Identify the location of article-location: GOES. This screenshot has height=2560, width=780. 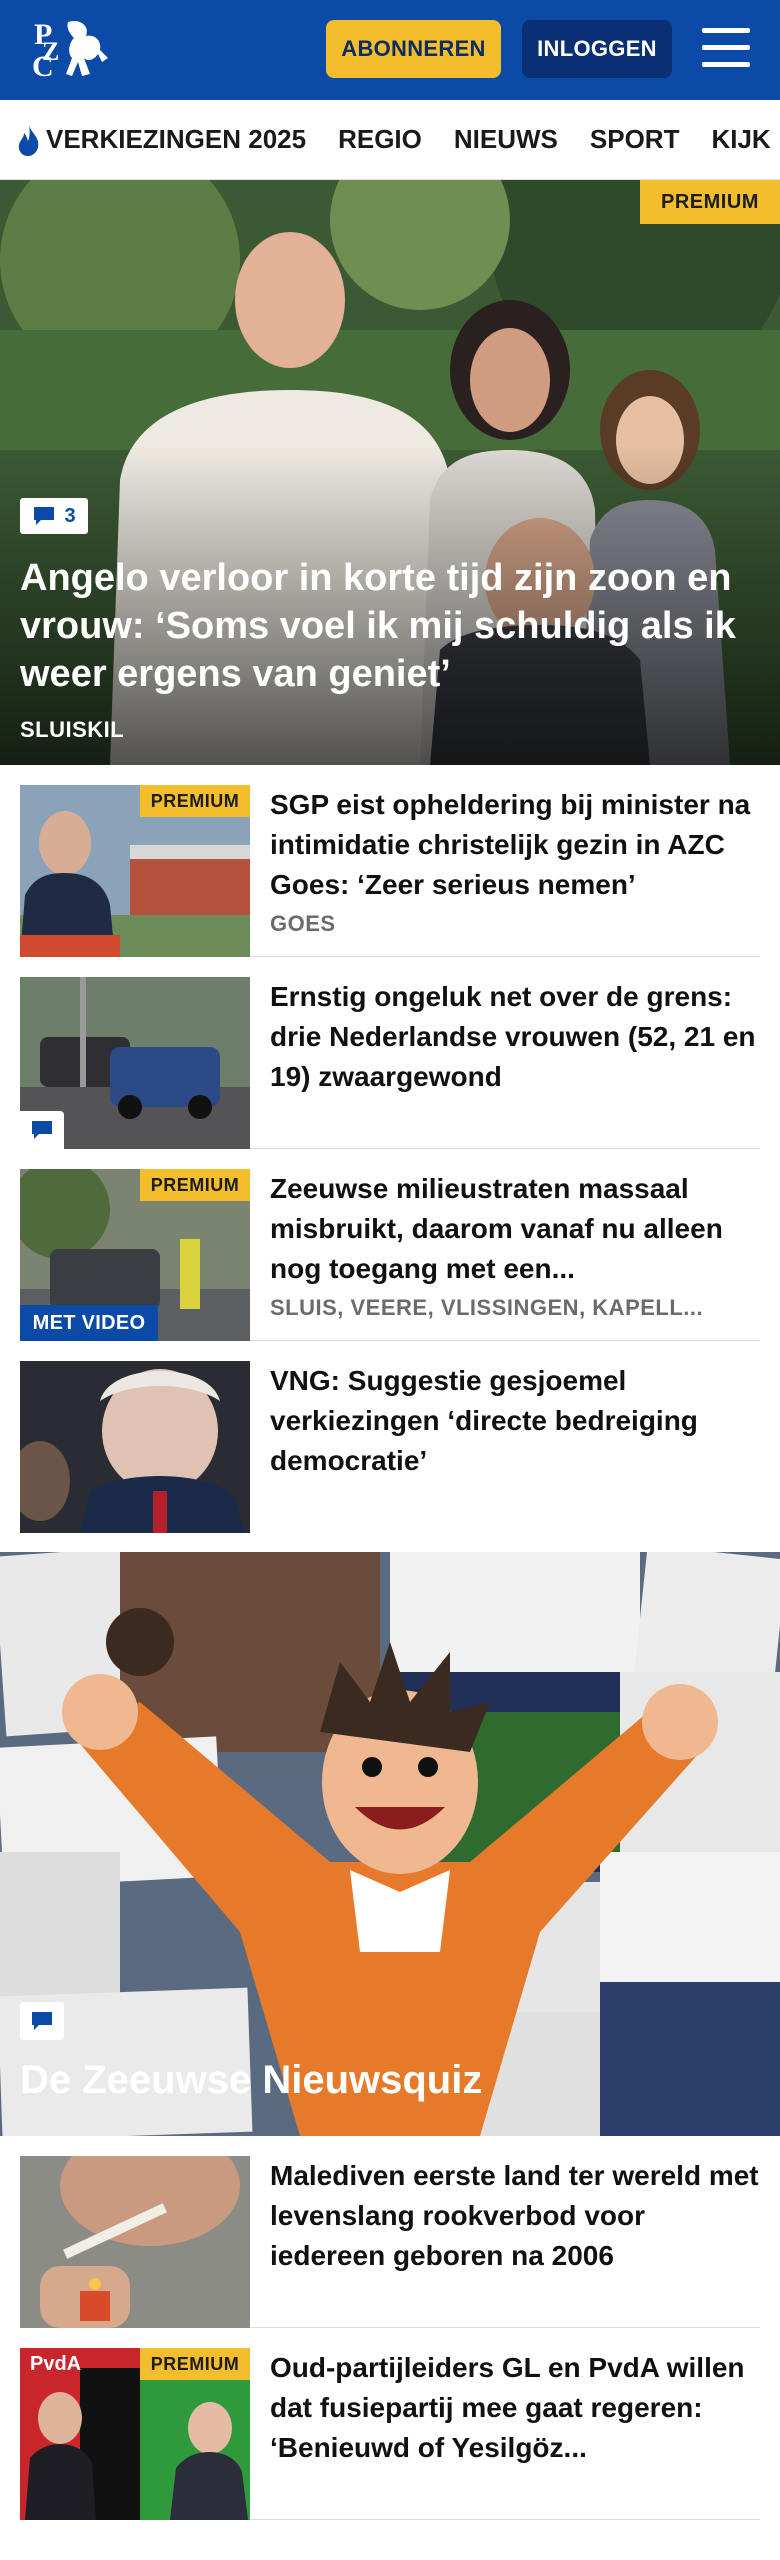
(303, 923).